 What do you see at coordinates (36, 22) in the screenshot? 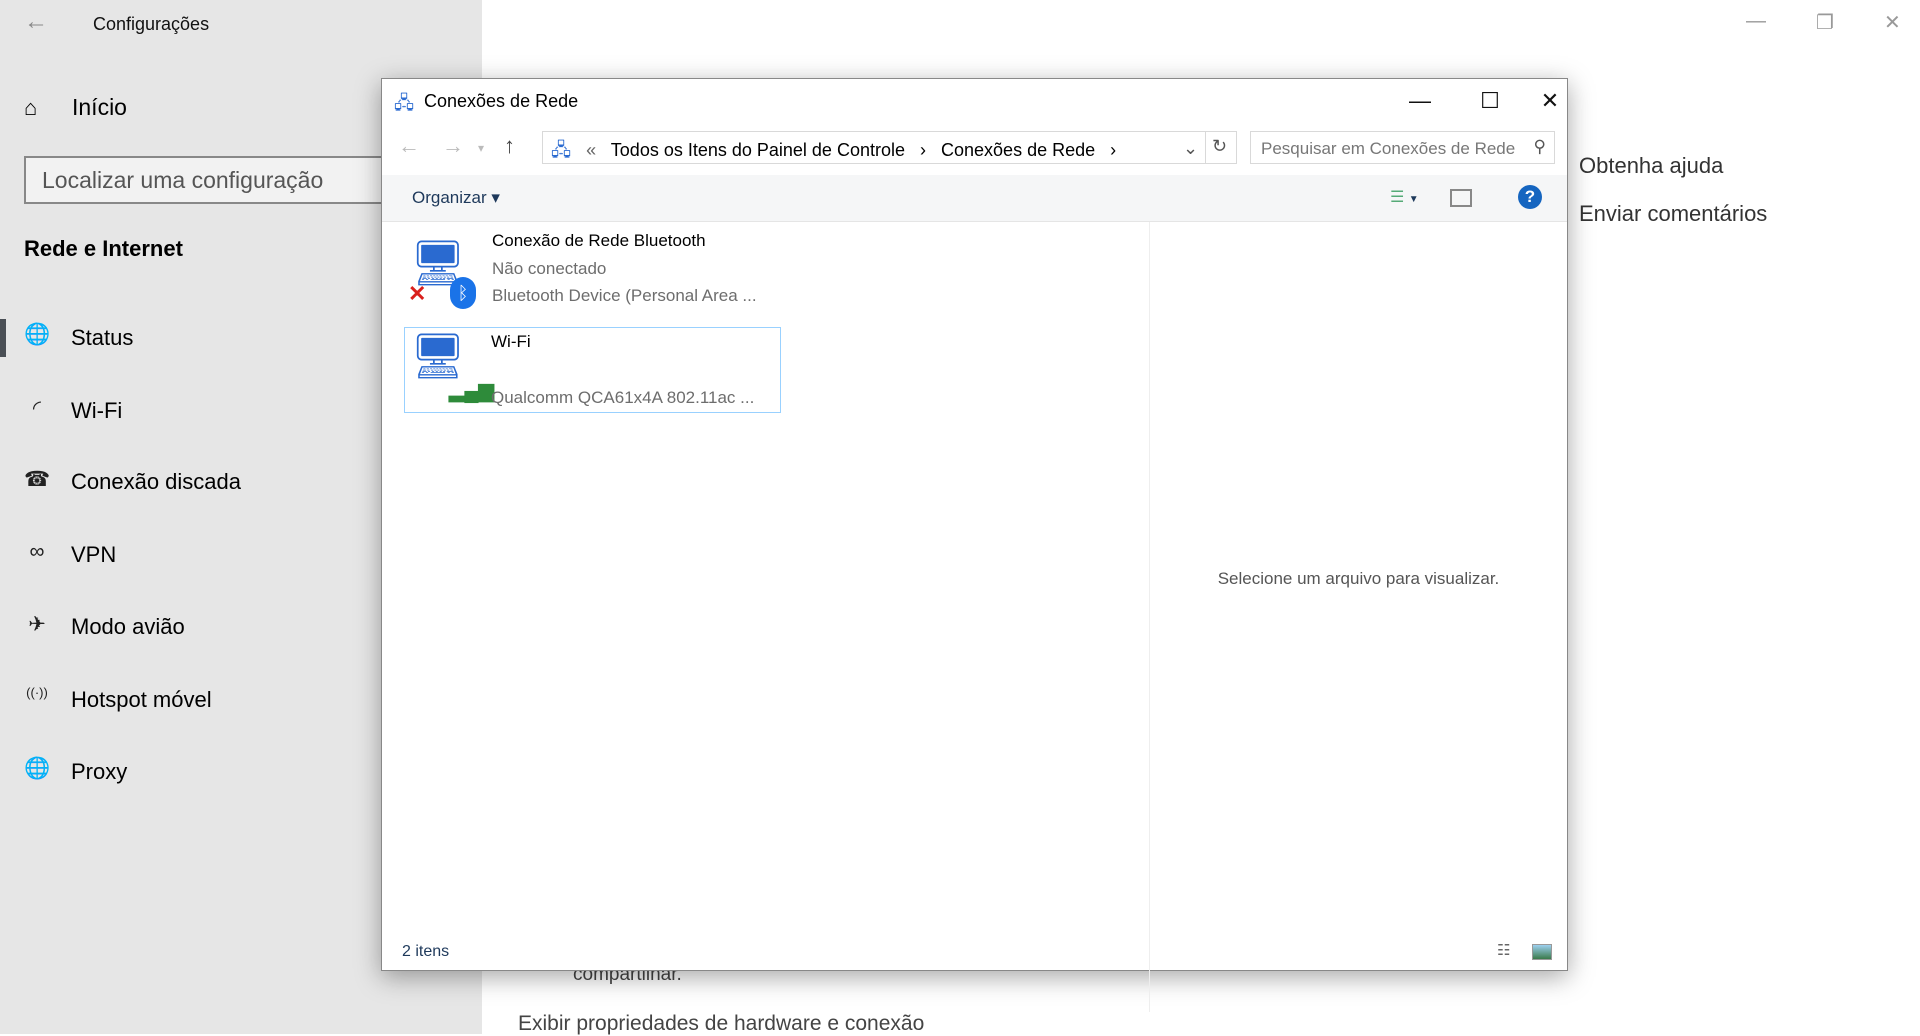
I see `back-arrow-icon: ←` at bounding box center [36, 22].